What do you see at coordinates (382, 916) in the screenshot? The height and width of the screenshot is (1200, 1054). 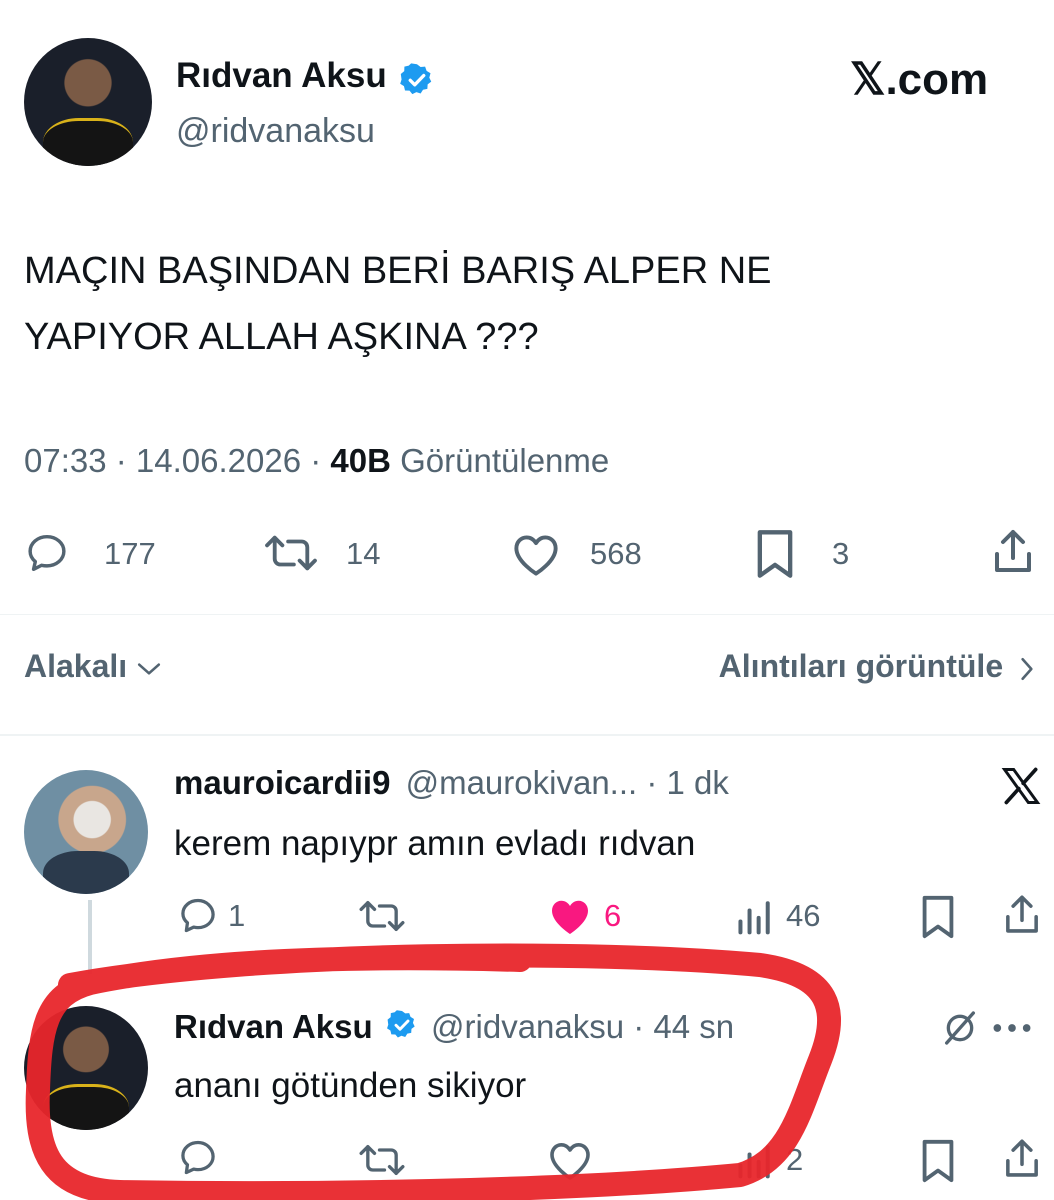 I see `reply1-repost-icon` at bounding box center [382, 916].